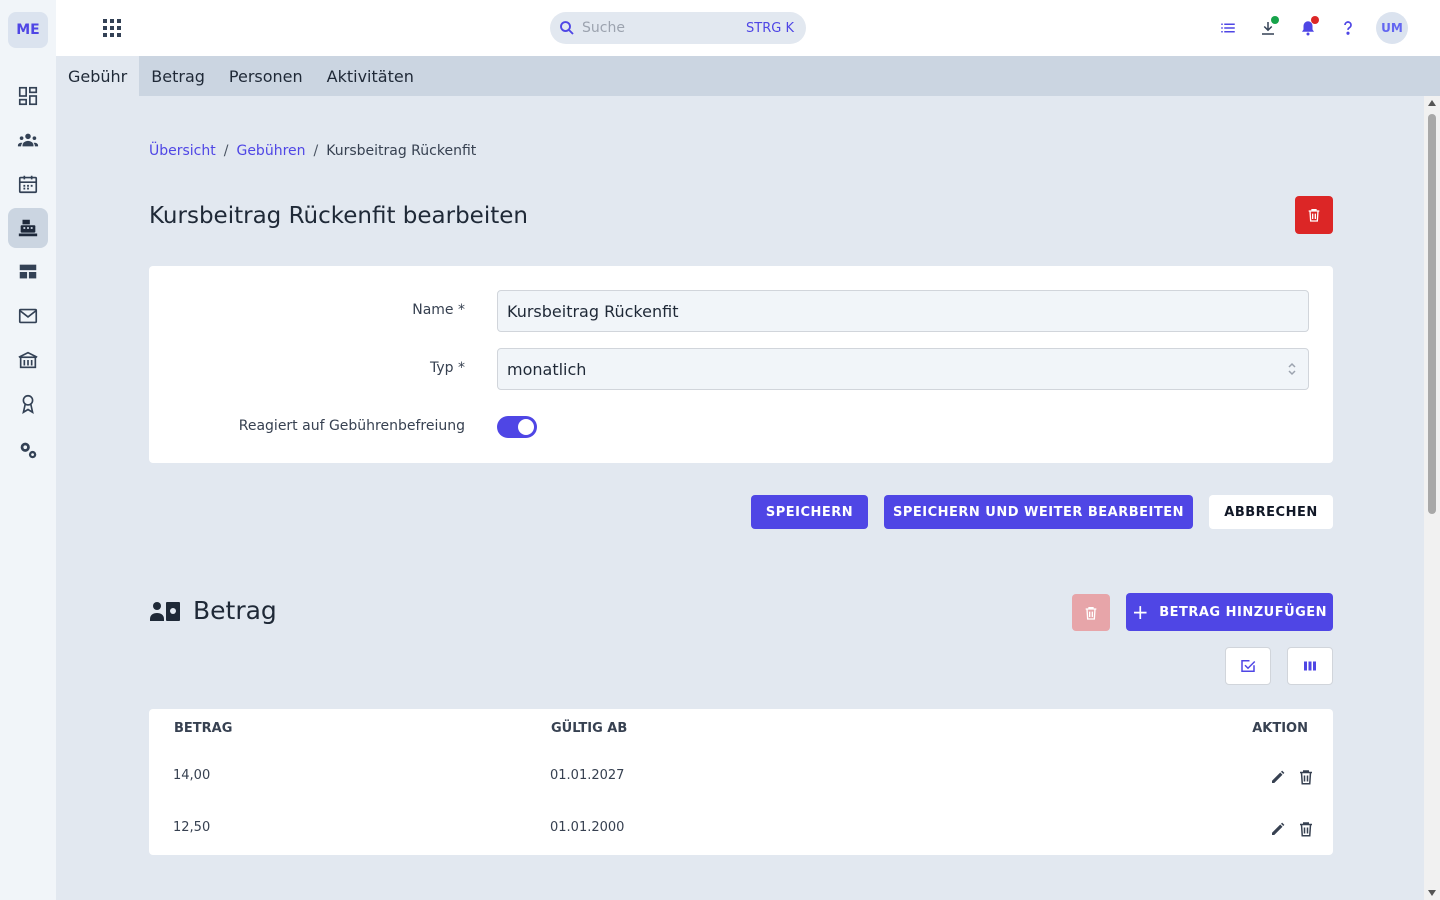  I want to click on column-header-amount: BETRAG, so click(203, 728).